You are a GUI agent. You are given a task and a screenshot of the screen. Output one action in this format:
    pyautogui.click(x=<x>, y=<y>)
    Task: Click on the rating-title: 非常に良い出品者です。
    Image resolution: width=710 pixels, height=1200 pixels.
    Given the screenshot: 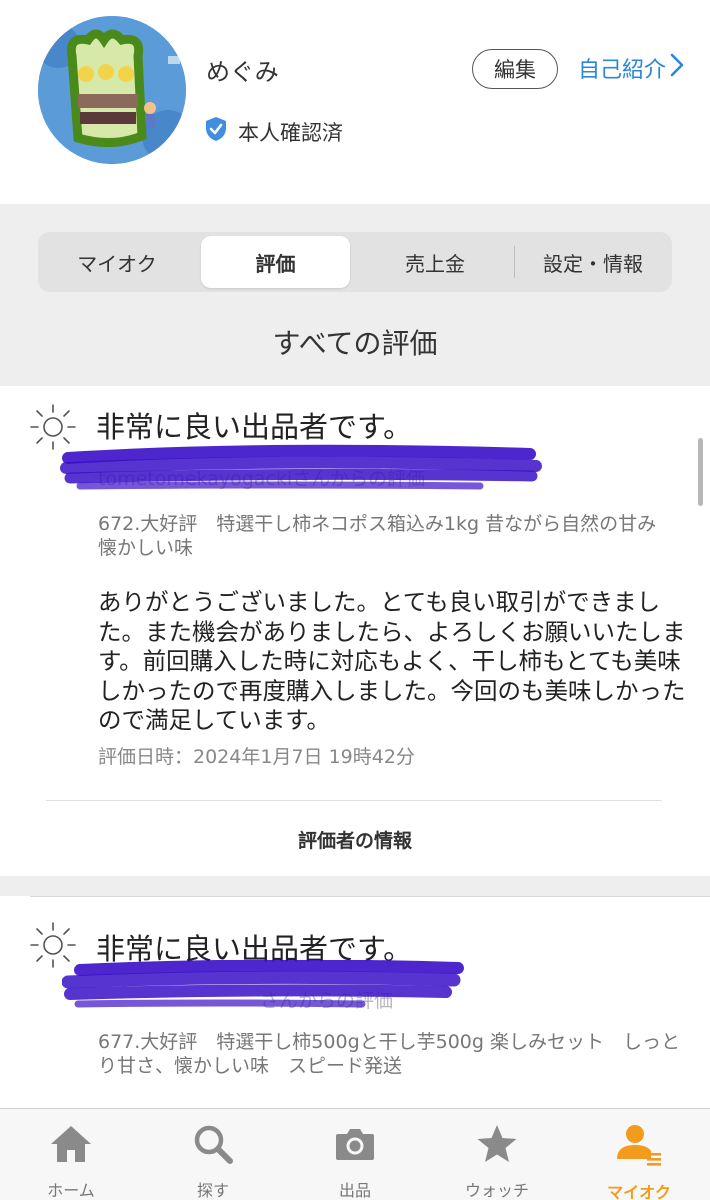 What is the action you would take?
    pyautogui.click(x=254, y=427)
    